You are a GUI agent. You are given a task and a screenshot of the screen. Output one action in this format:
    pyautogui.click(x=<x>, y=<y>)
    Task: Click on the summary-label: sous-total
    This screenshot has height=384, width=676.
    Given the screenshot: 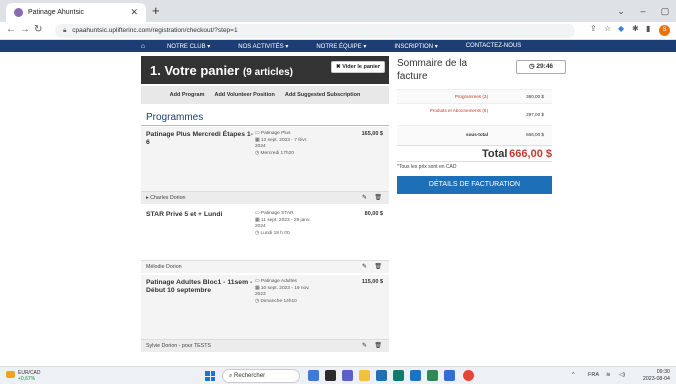 What is the action you would take?
    pyautogui.click(x=477, y=134)
    